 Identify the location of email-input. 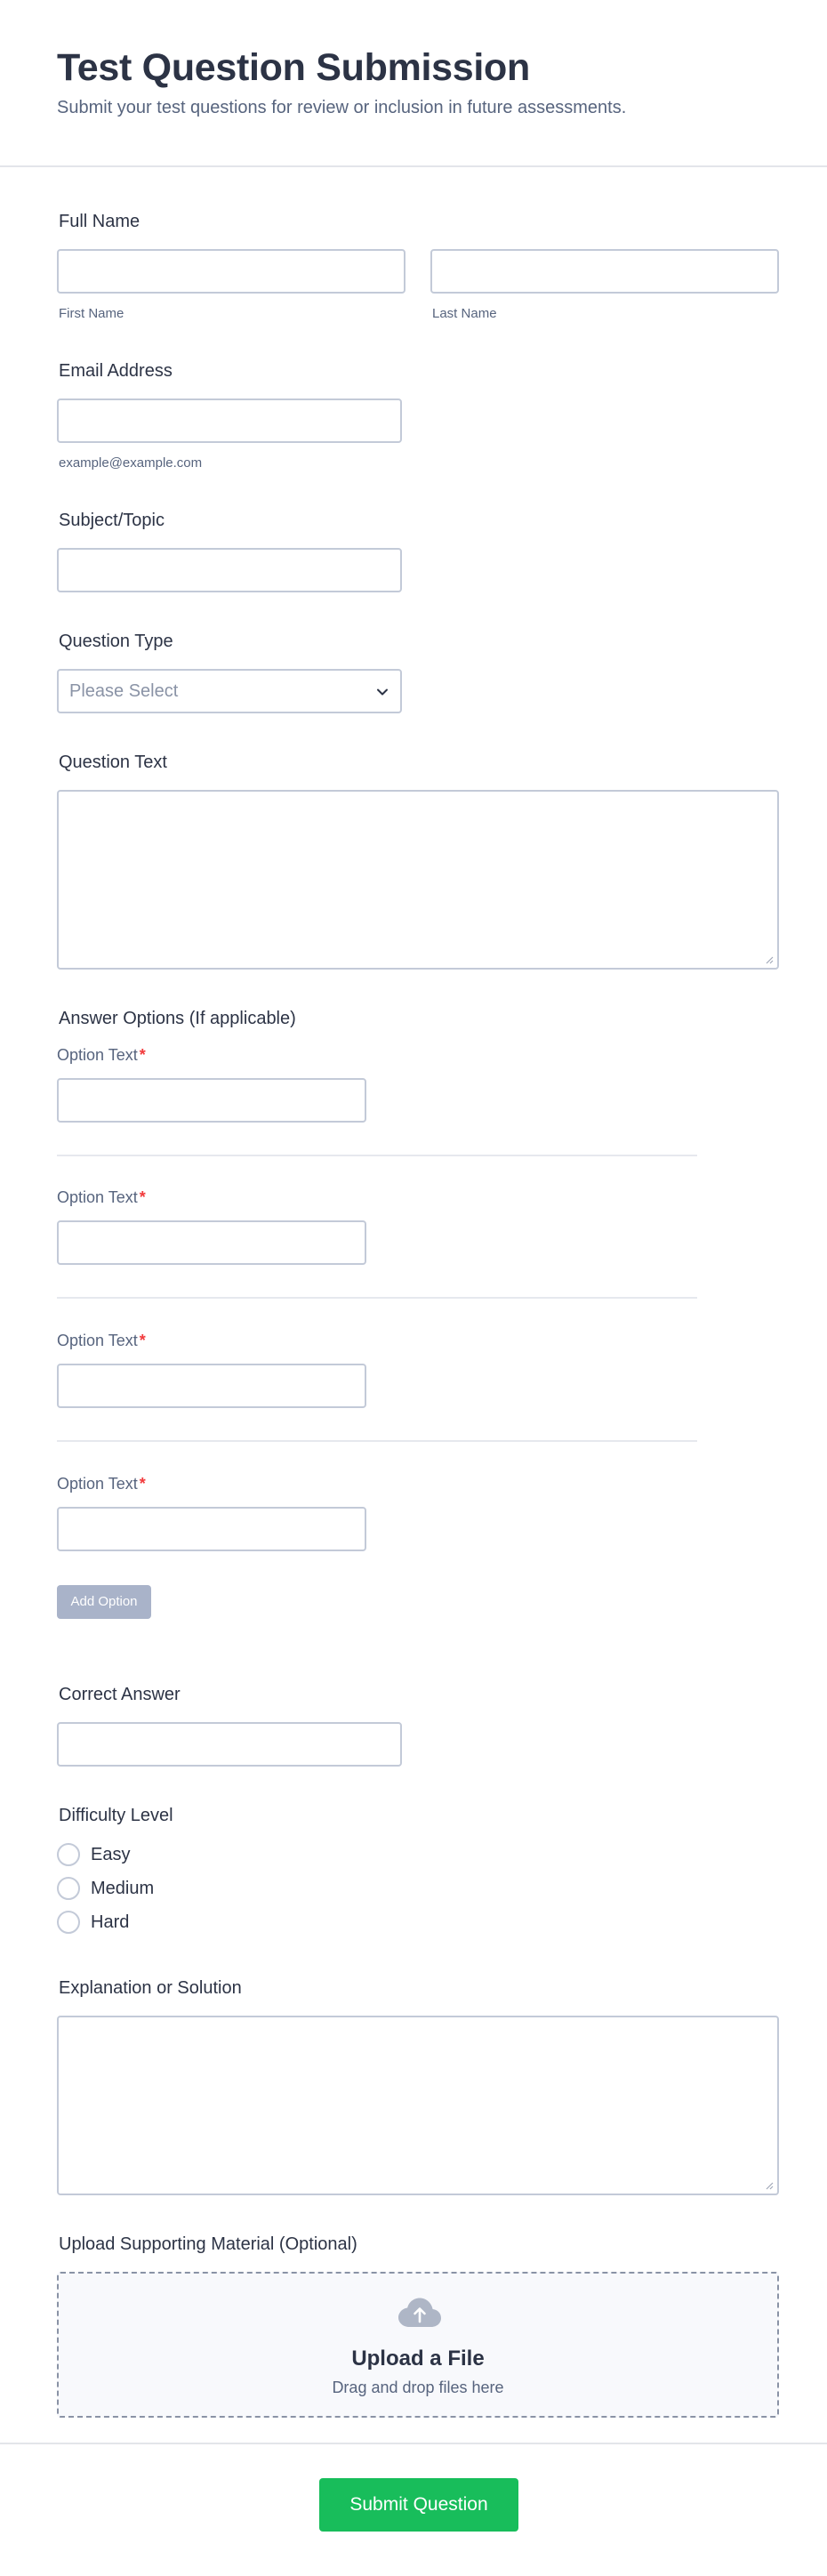
(230, 420).